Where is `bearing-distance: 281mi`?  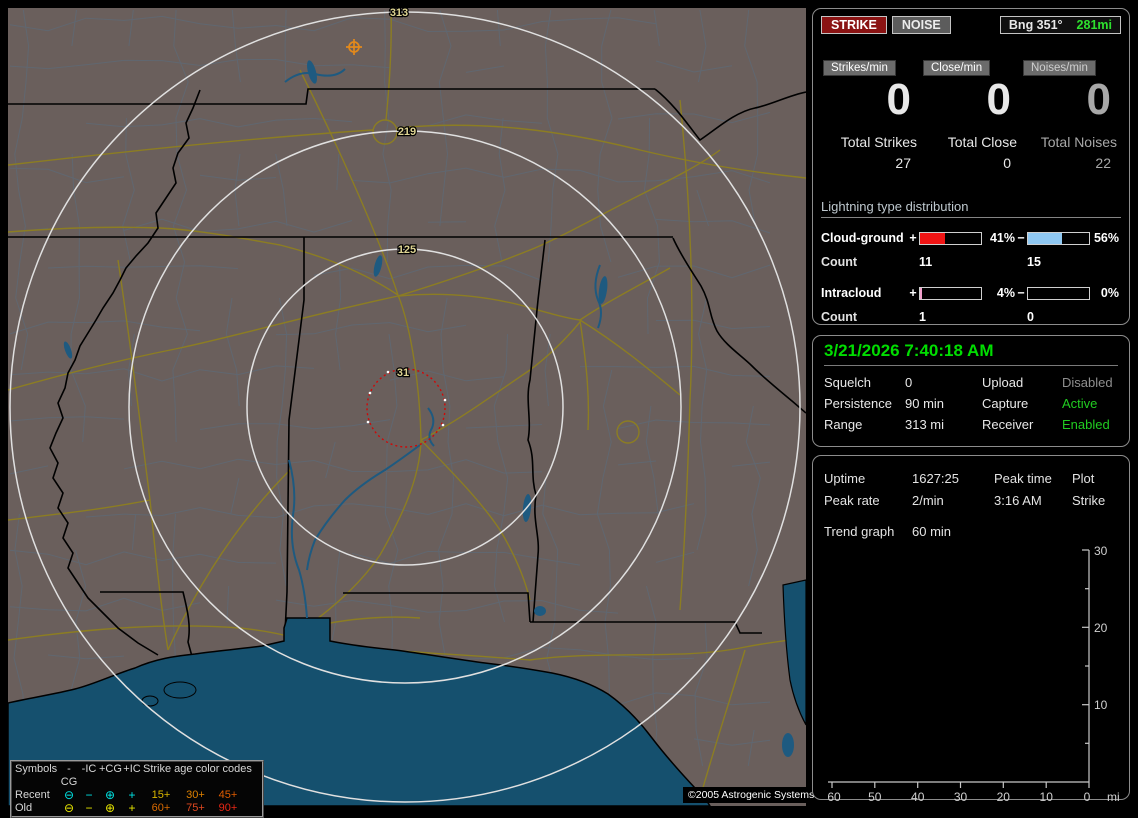 bearing-distance: 281mi is located at coordinates (1094, 25).